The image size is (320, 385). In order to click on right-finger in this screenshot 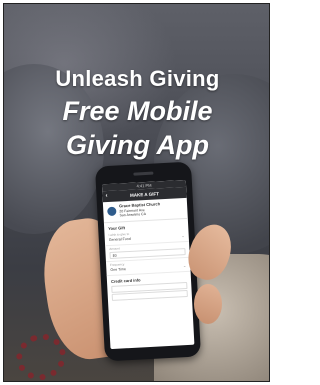, I will do `click(208, 304)`.